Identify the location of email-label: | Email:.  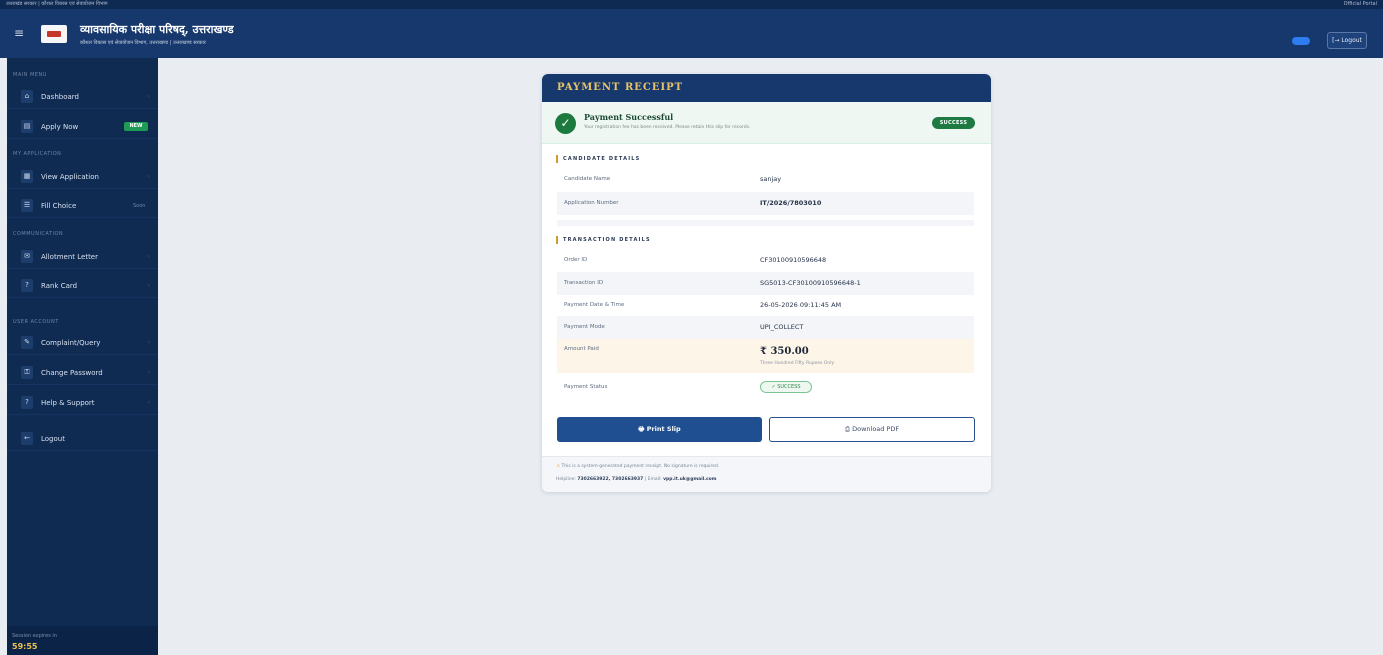
(653, 479).